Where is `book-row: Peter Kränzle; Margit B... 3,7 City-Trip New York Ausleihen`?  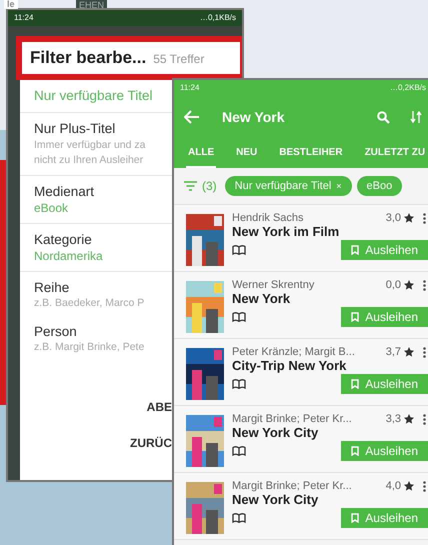 book-row: Peter Kränzle; Margit B... 3,7 City-Trip New York Ausleihen is located at coordinates (301, 372).